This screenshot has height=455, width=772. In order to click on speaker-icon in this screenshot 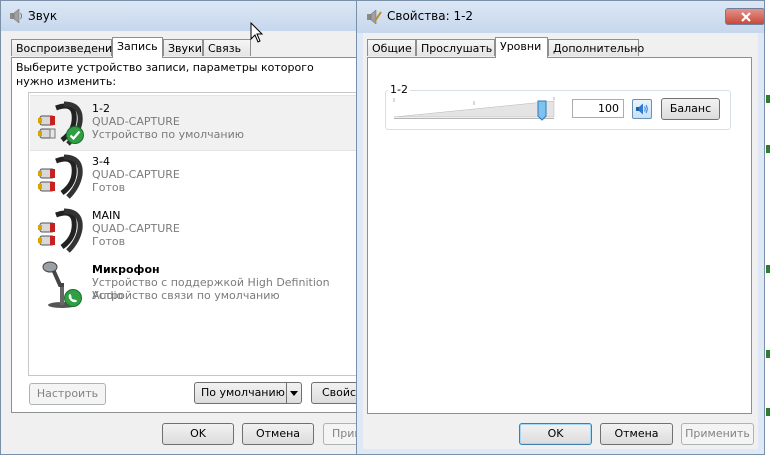, I will do `click(642, 109)`.